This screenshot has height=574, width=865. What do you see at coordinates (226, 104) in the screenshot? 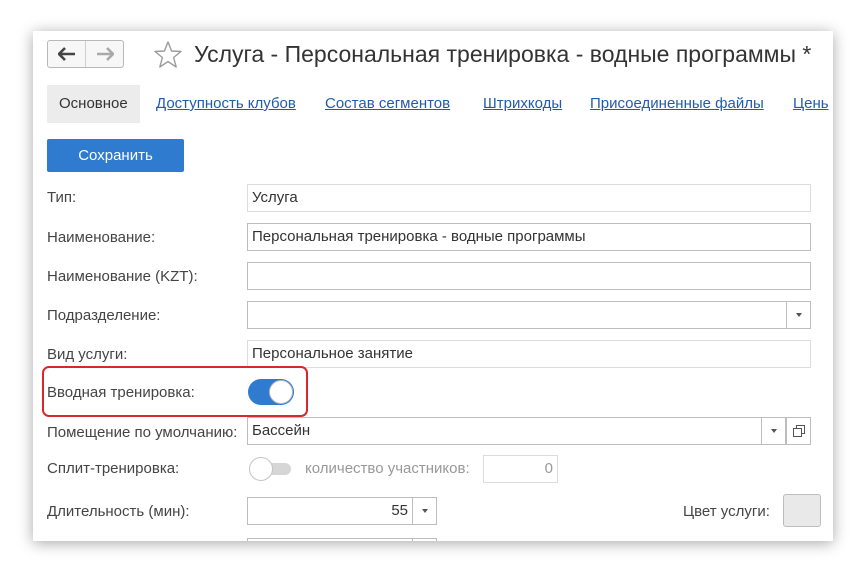
I see `tab-club-availability: Доступность клубов` at bounding box center [226, 104].